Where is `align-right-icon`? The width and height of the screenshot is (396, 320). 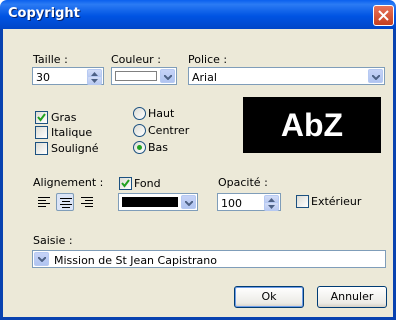
align-right-icon is located at coordinates (87, 202).